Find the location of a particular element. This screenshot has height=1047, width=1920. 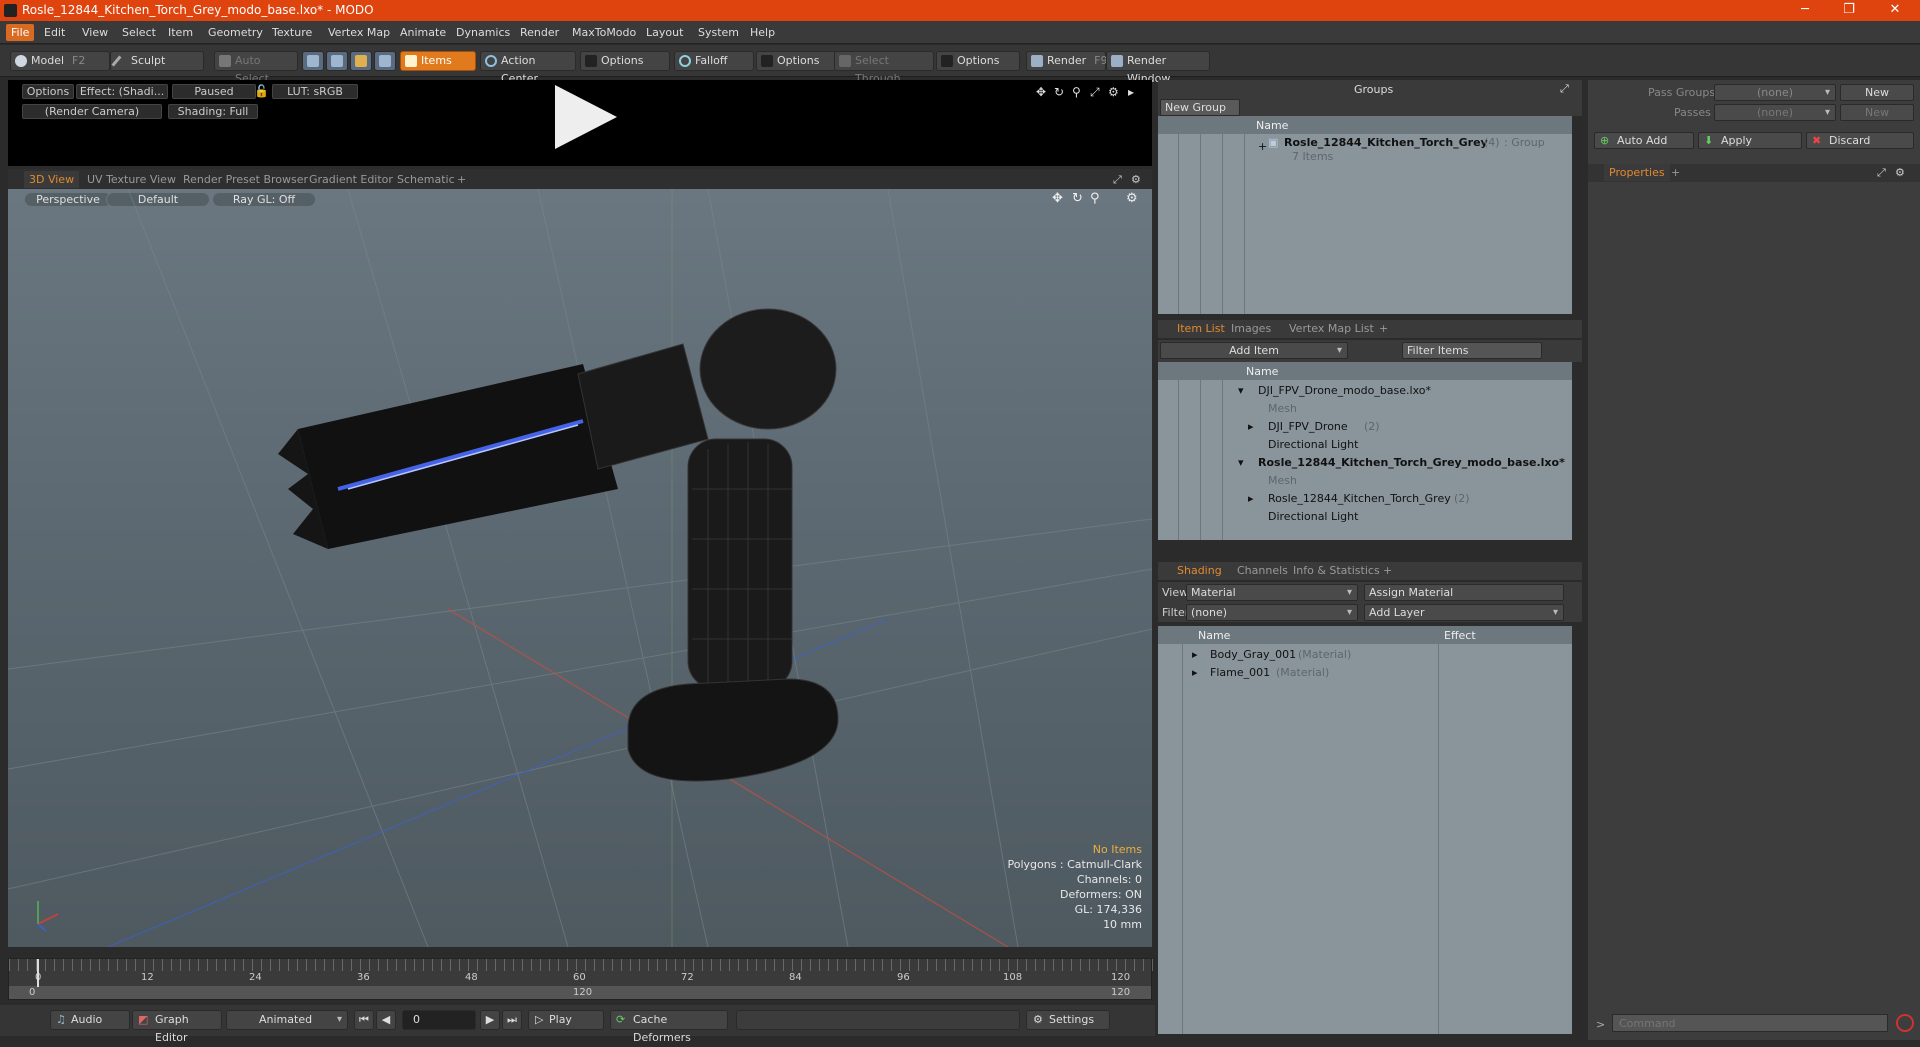

render-window-button: Render Window is located at coordinates (1158, 68).